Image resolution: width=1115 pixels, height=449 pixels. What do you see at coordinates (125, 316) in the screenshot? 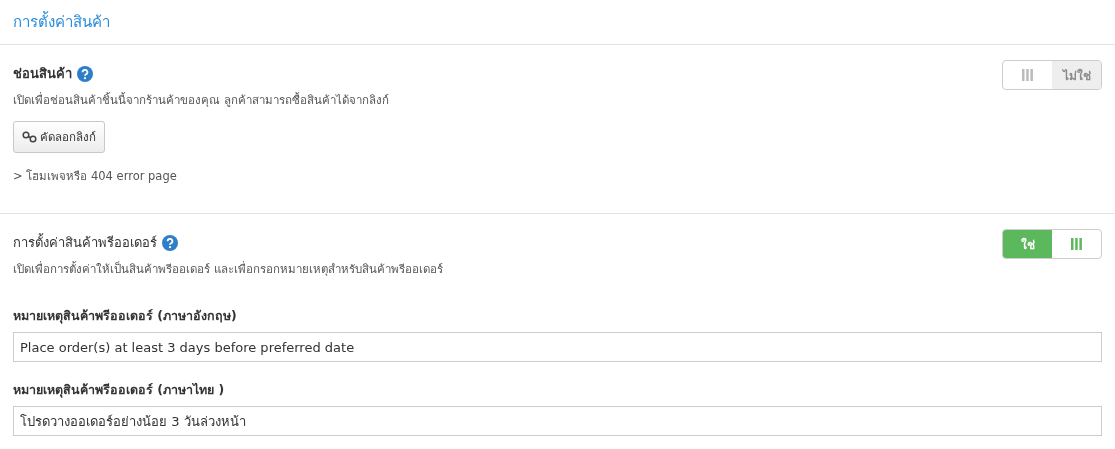
I see `field-label: หมายเหตุสินค้าพรีออเดอร์ (ภาษาอังกฤษ)` at bounding box center [125, 316].